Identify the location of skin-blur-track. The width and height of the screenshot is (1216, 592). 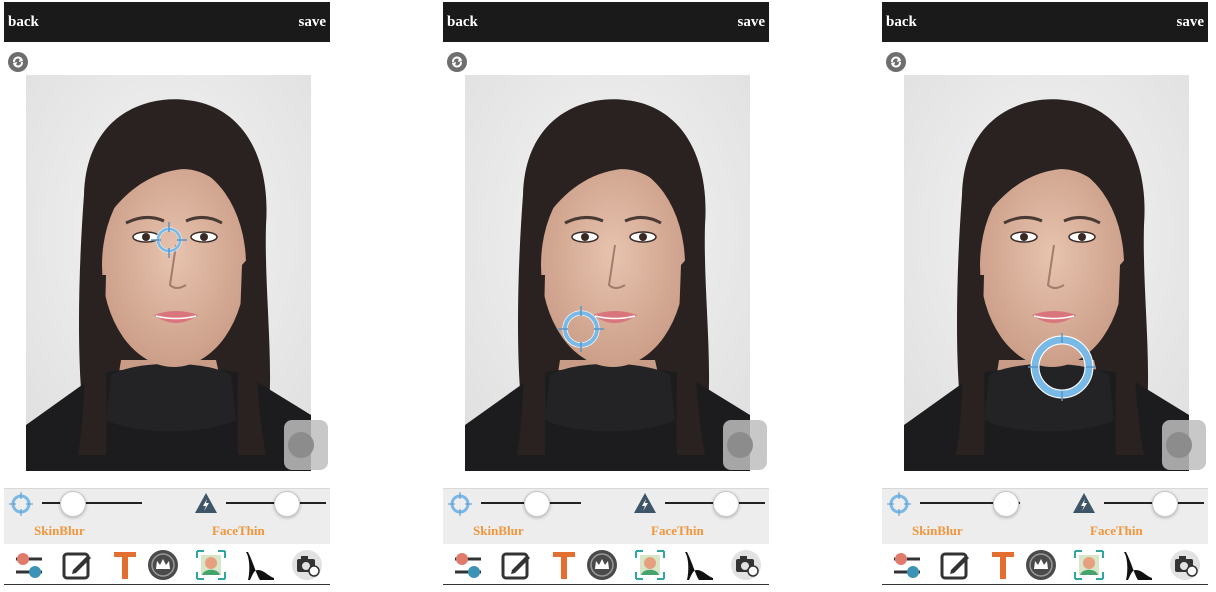
(92, 503).